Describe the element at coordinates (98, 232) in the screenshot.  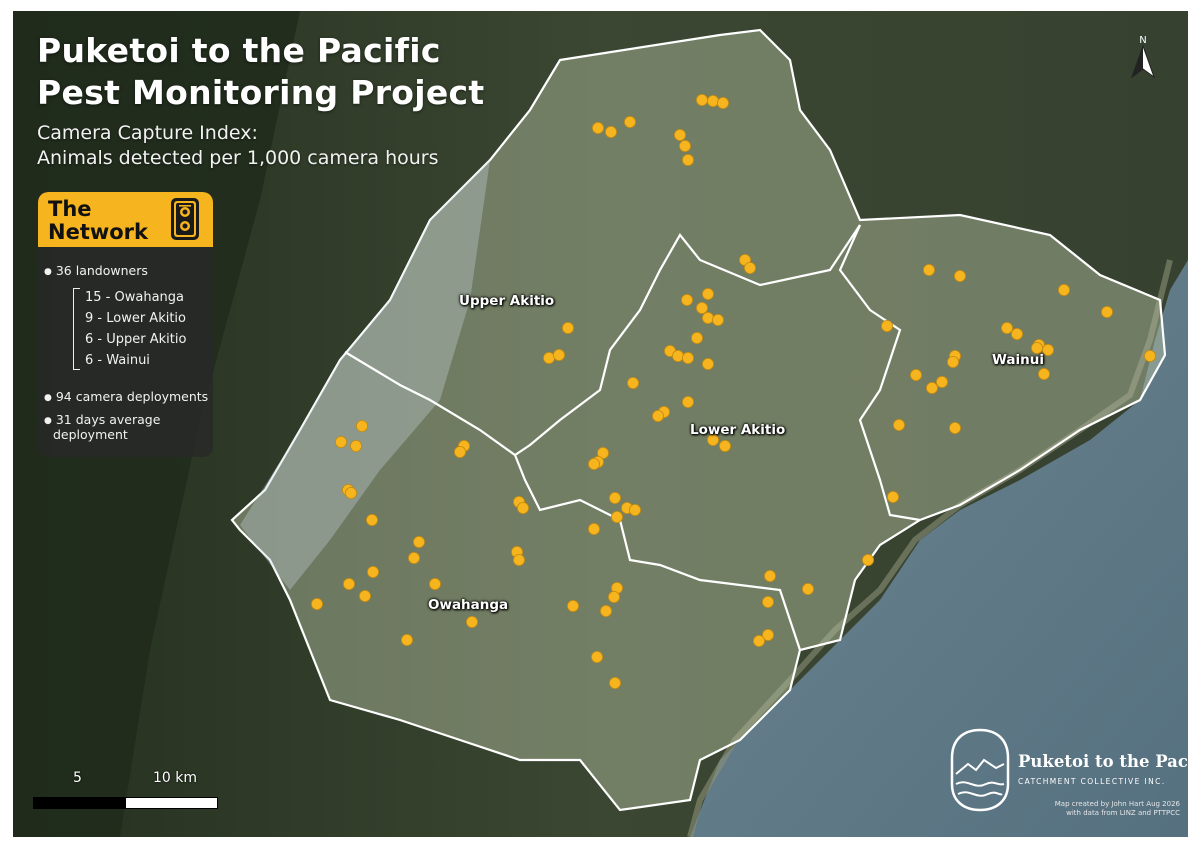
I see `legend-title-line-2: Network` at that location.